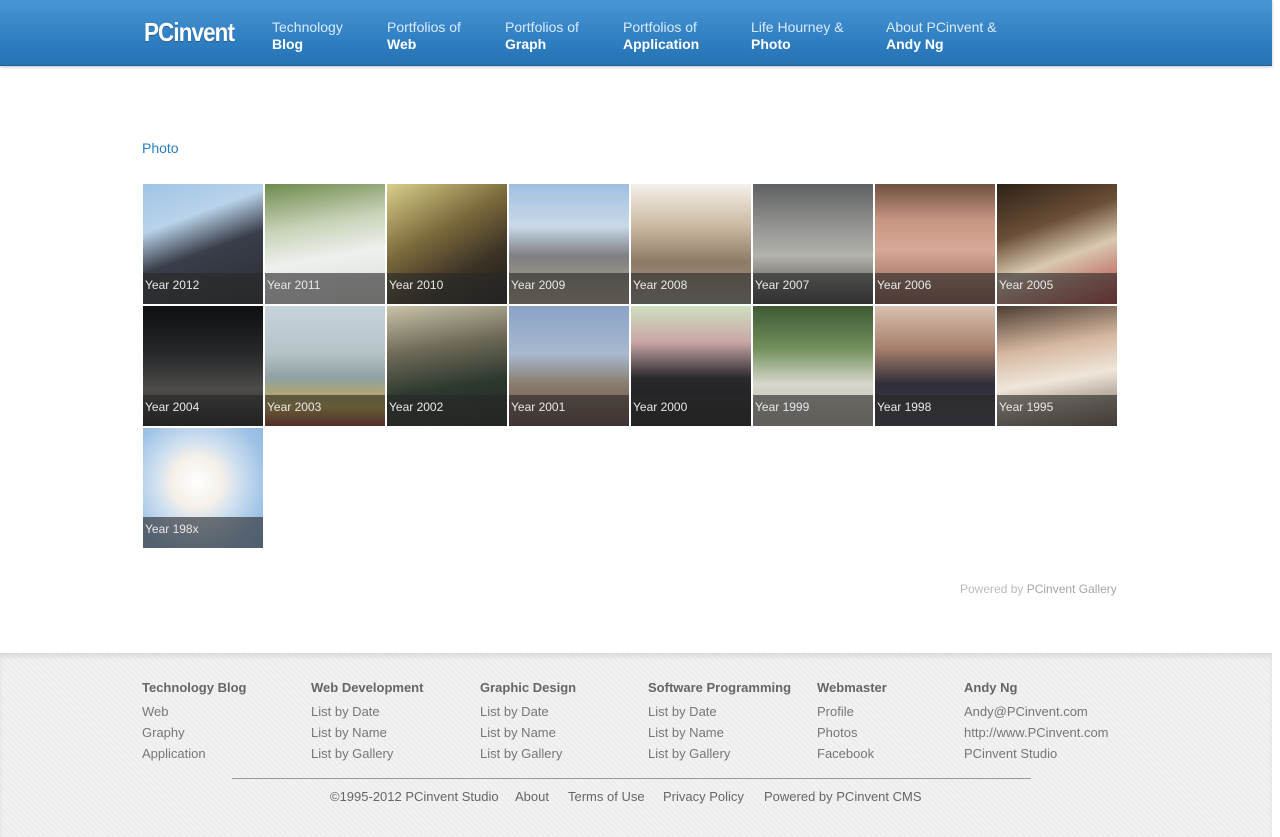 The image size is (1280, 837). I want to click on about-link: About, so click(532, 796).